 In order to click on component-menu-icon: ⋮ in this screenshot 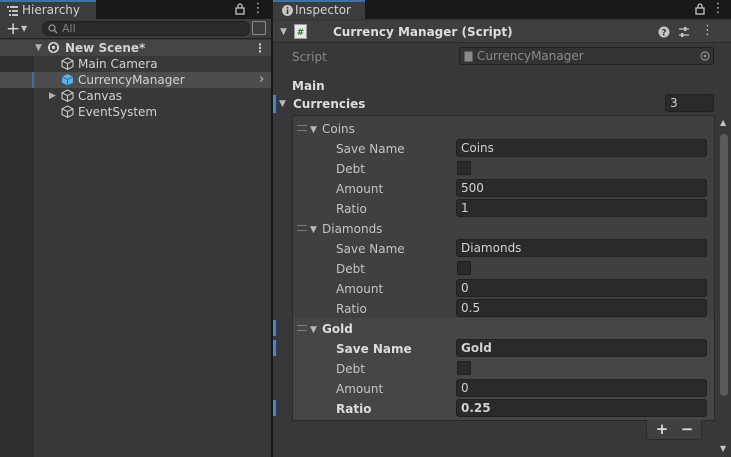, I will do `click(707, 30)`.